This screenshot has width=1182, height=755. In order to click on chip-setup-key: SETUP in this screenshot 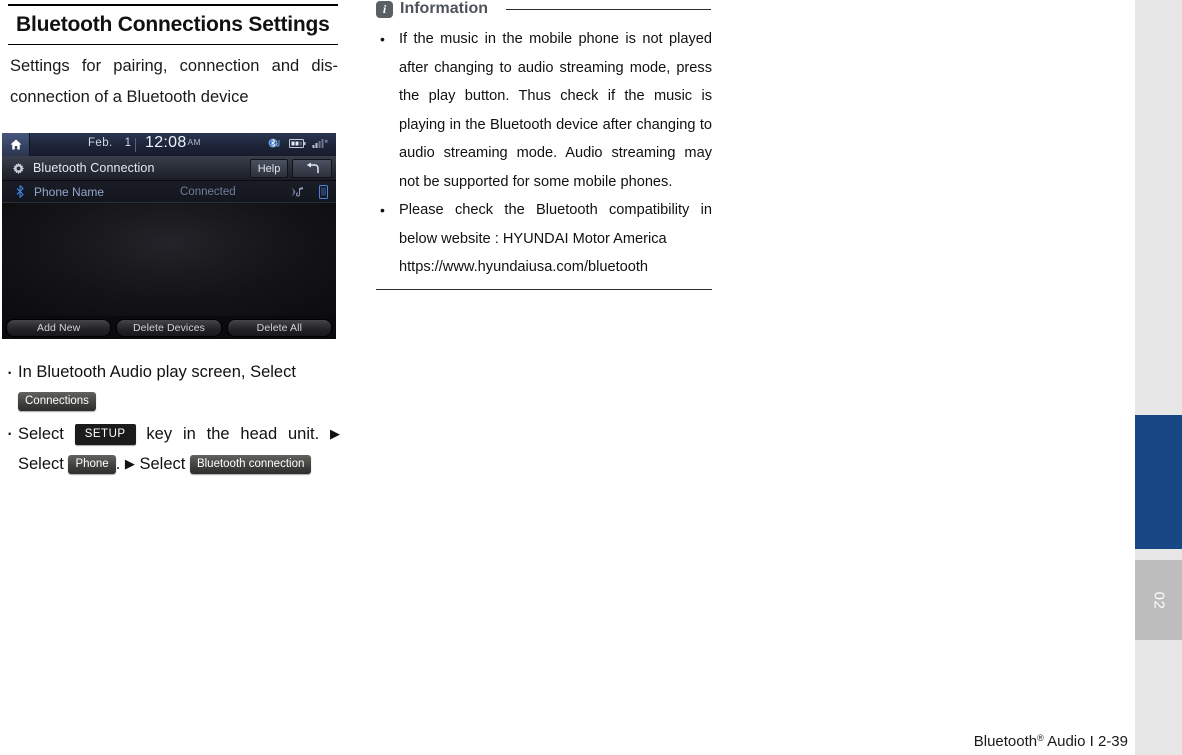, I will do `click(105, 434)`.